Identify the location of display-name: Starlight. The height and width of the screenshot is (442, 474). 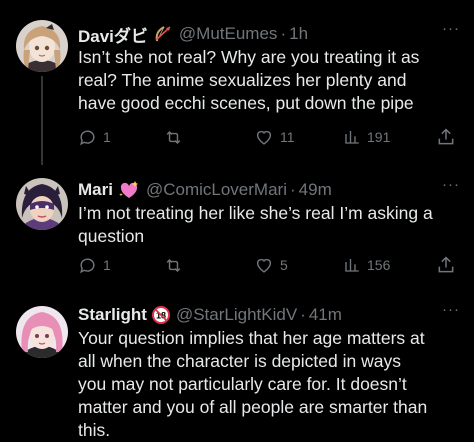
(112, 315).